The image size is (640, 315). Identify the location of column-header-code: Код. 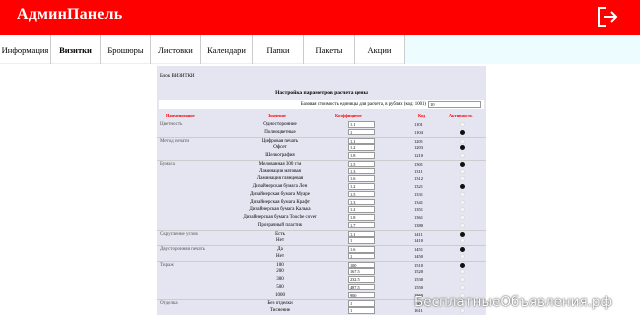
(422, 115).